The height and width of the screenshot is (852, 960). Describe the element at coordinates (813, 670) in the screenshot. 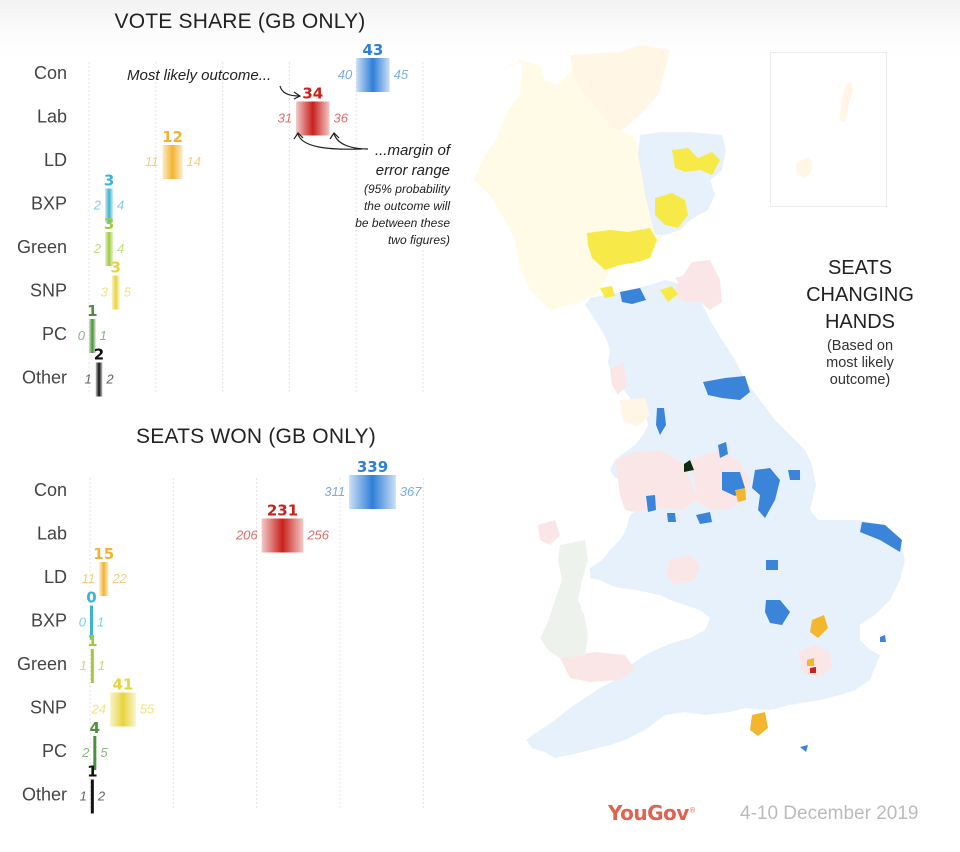

I see `map-lab-gain-london` at that location.